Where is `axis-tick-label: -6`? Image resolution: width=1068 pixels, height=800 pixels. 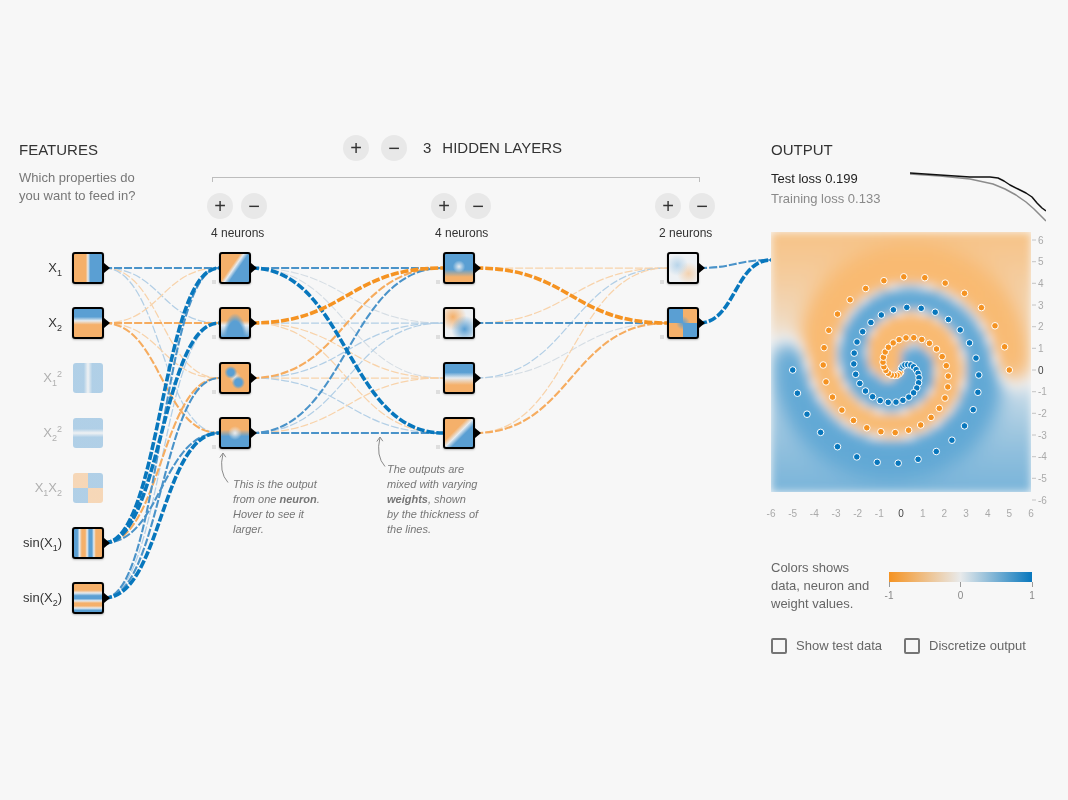
axis-tick-label: -6 is located at coordinates (1042, 500).